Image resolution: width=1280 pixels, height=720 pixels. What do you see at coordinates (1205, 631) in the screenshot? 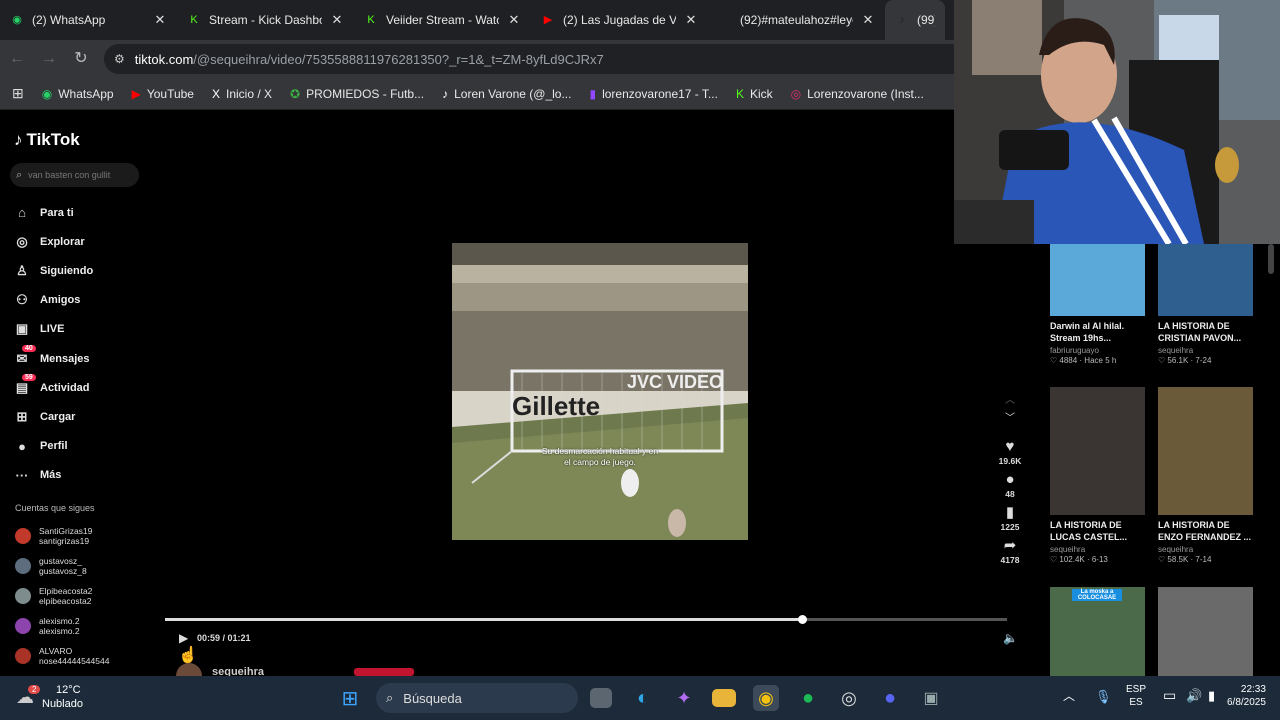
I see `recommended-video-card` at bounding box center [1205, 631].